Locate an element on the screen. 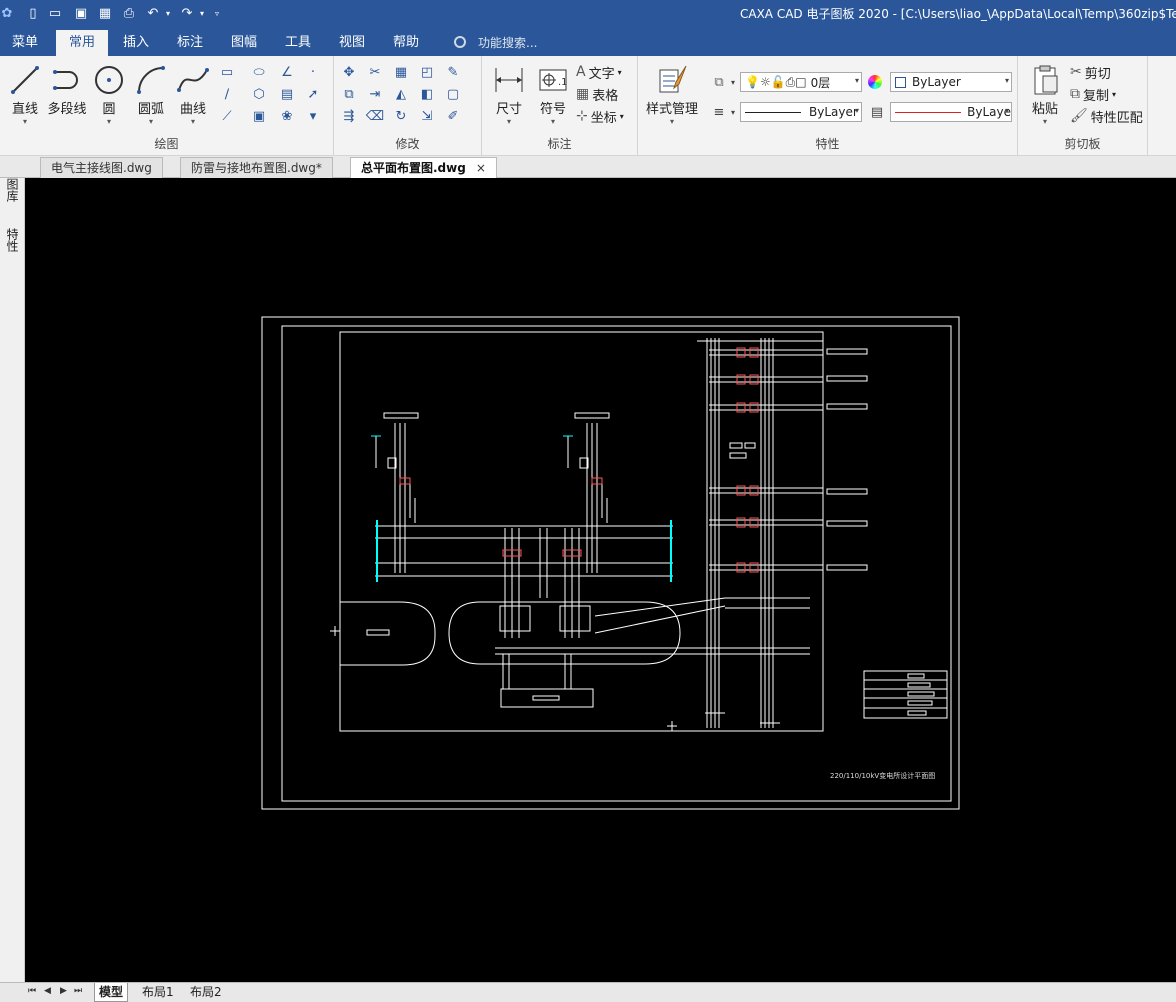  library-panel-tab: 图库 is located at coordinates (12, 190).